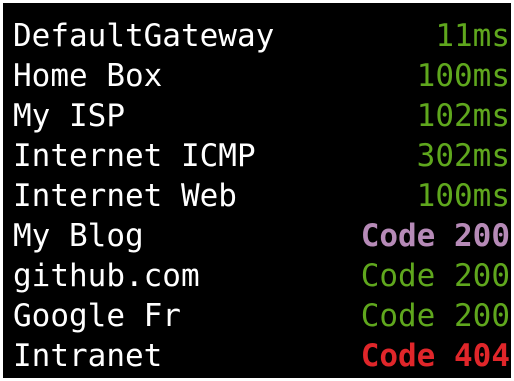 The height and width of the screenshot is (381, 514). Describe the element at coordinates (97, 316) in the screenshot. I see `monitor-name: Google Fr` at that location.